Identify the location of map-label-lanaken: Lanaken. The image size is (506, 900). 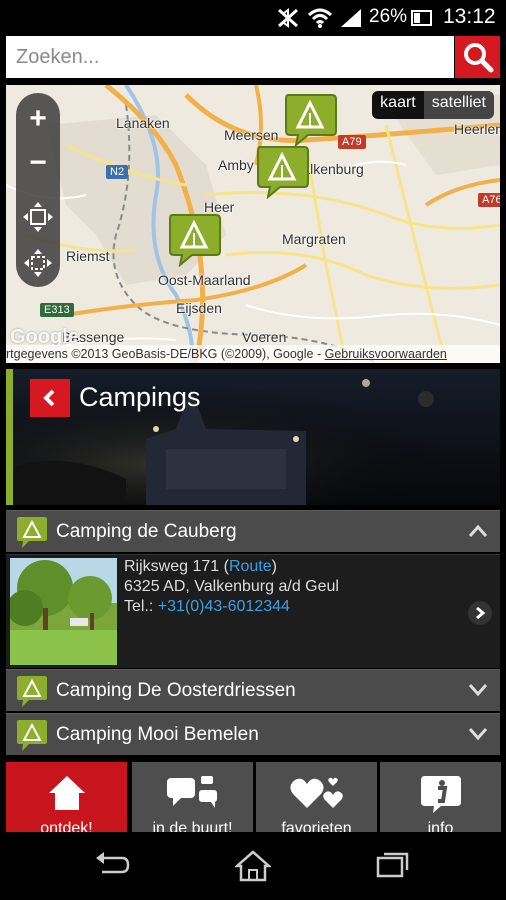
(143, 123).